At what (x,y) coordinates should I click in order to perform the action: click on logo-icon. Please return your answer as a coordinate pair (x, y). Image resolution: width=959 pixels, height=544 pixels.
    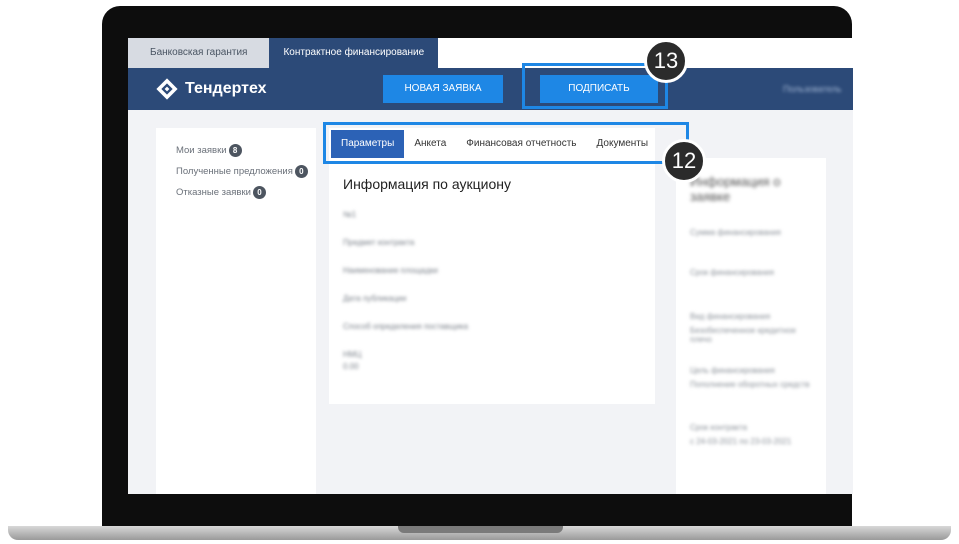
    Looking at the image, I should click on (167, 89).